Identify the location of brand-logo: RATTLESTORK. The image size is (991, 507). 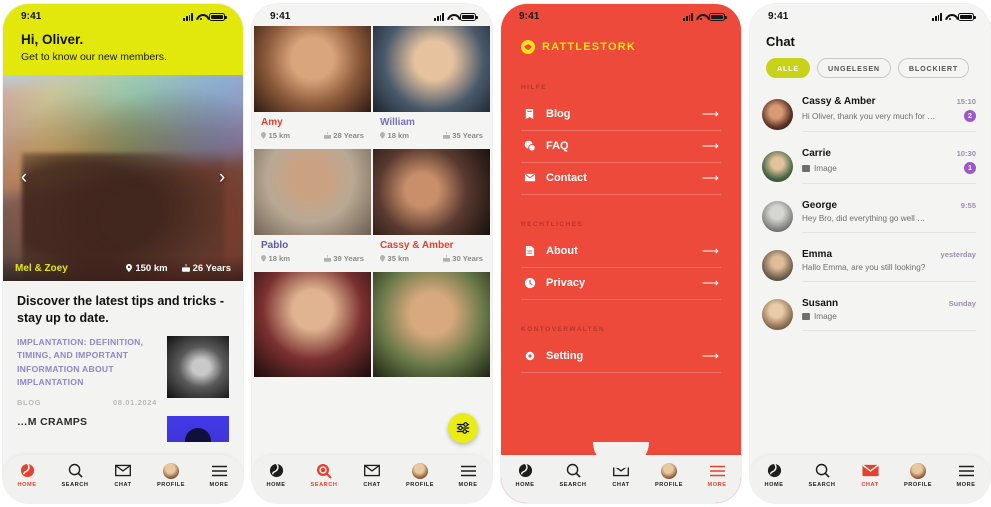
(621, 40).